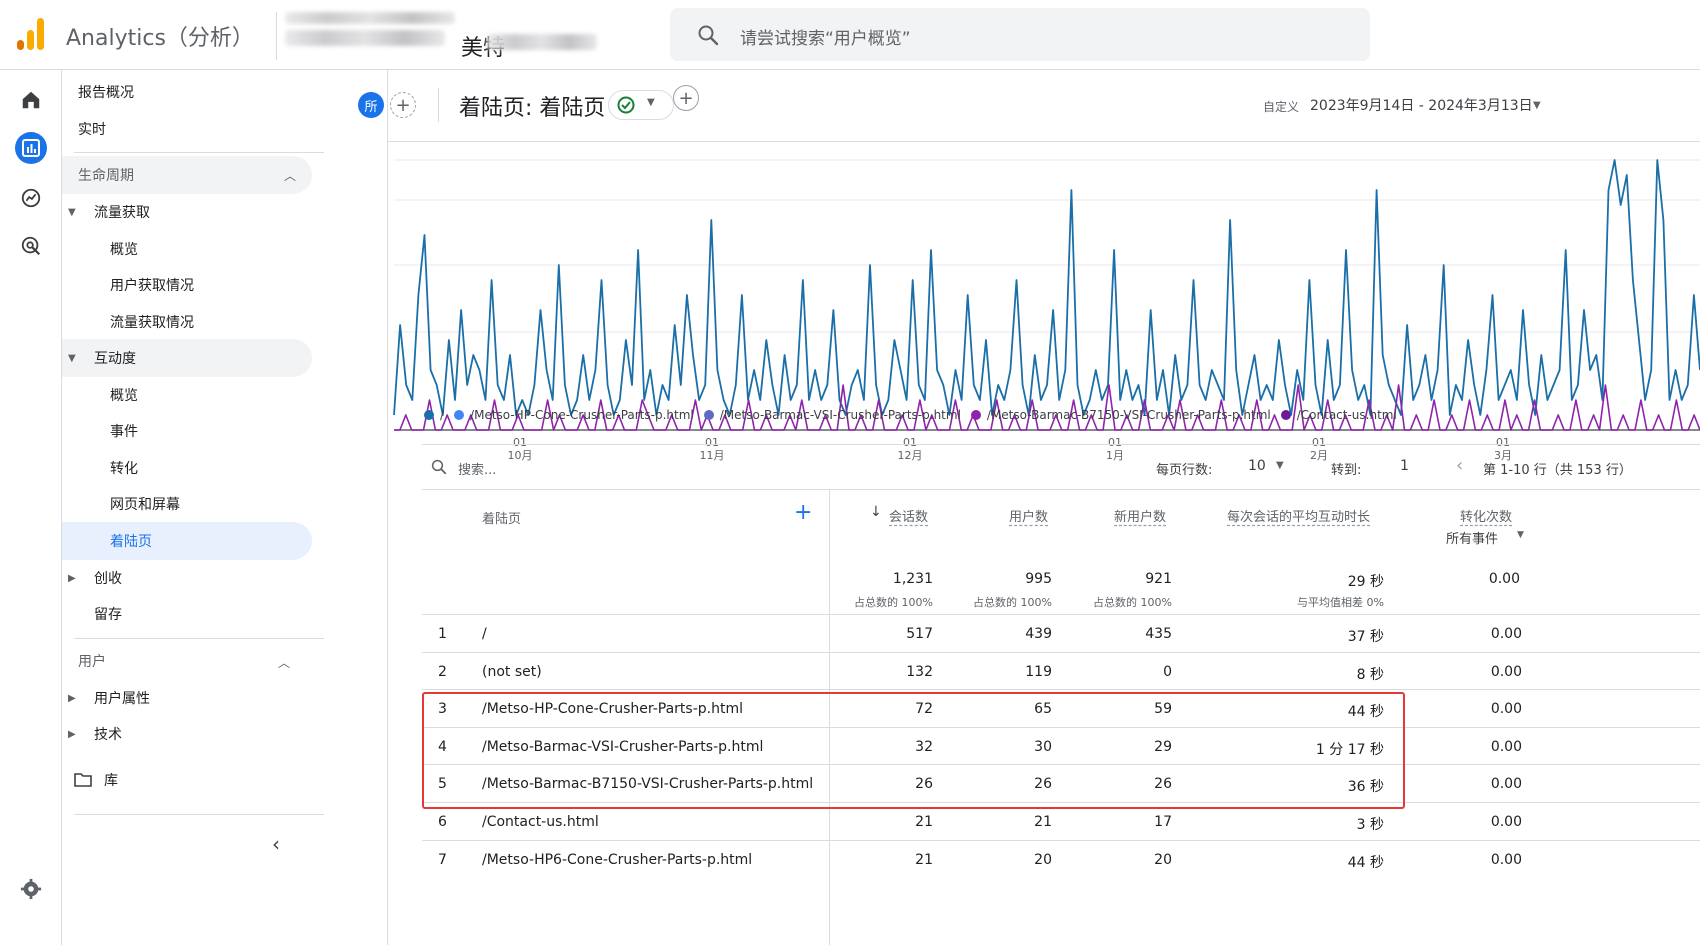  What do you see at coordinates (908, 515) in the screenshot?
I see `col-header-sessions: 会话数` at bounding box center [908, 515].